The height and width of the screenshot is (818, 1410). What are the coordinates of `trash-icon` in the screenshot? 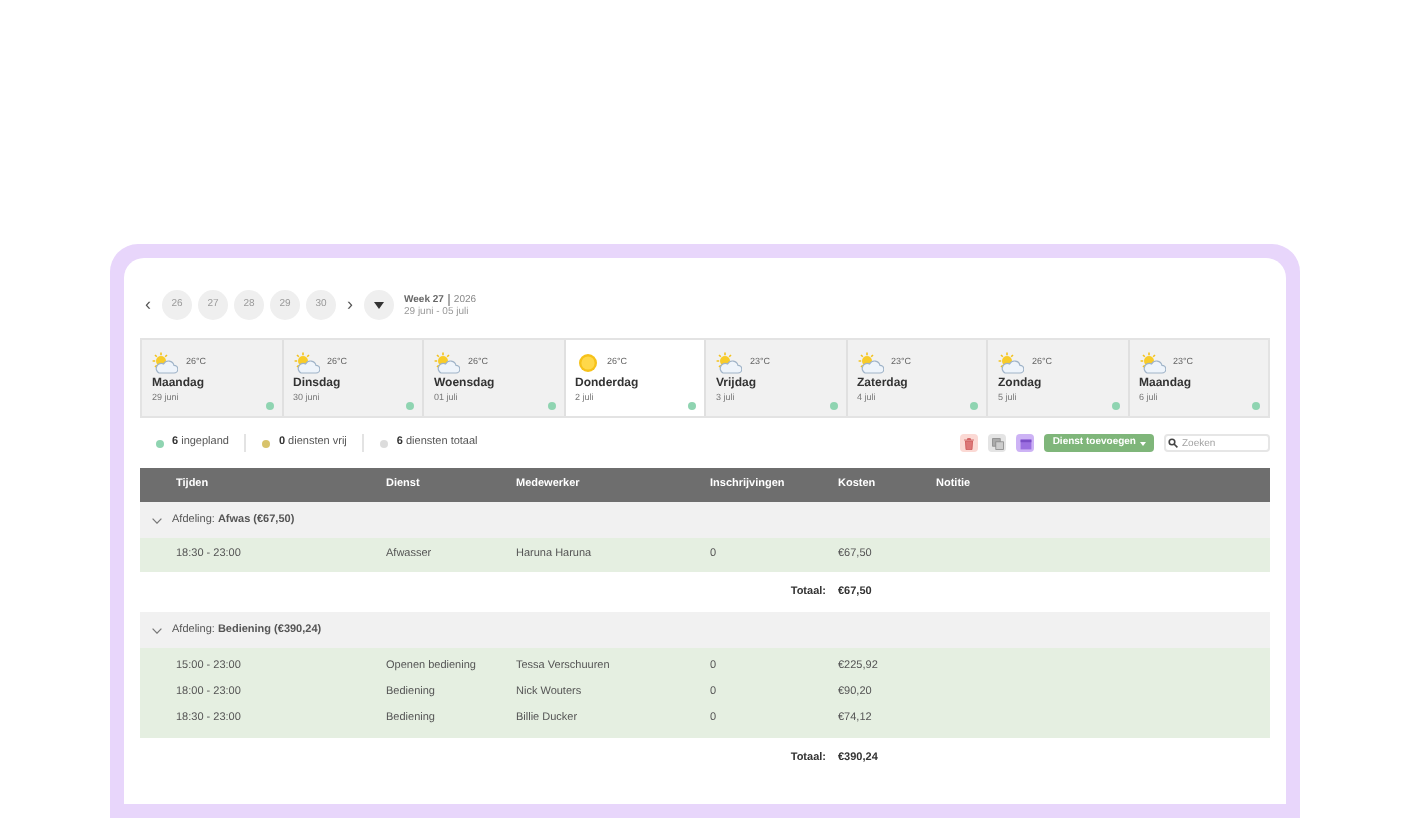 It's located at (969, 443).